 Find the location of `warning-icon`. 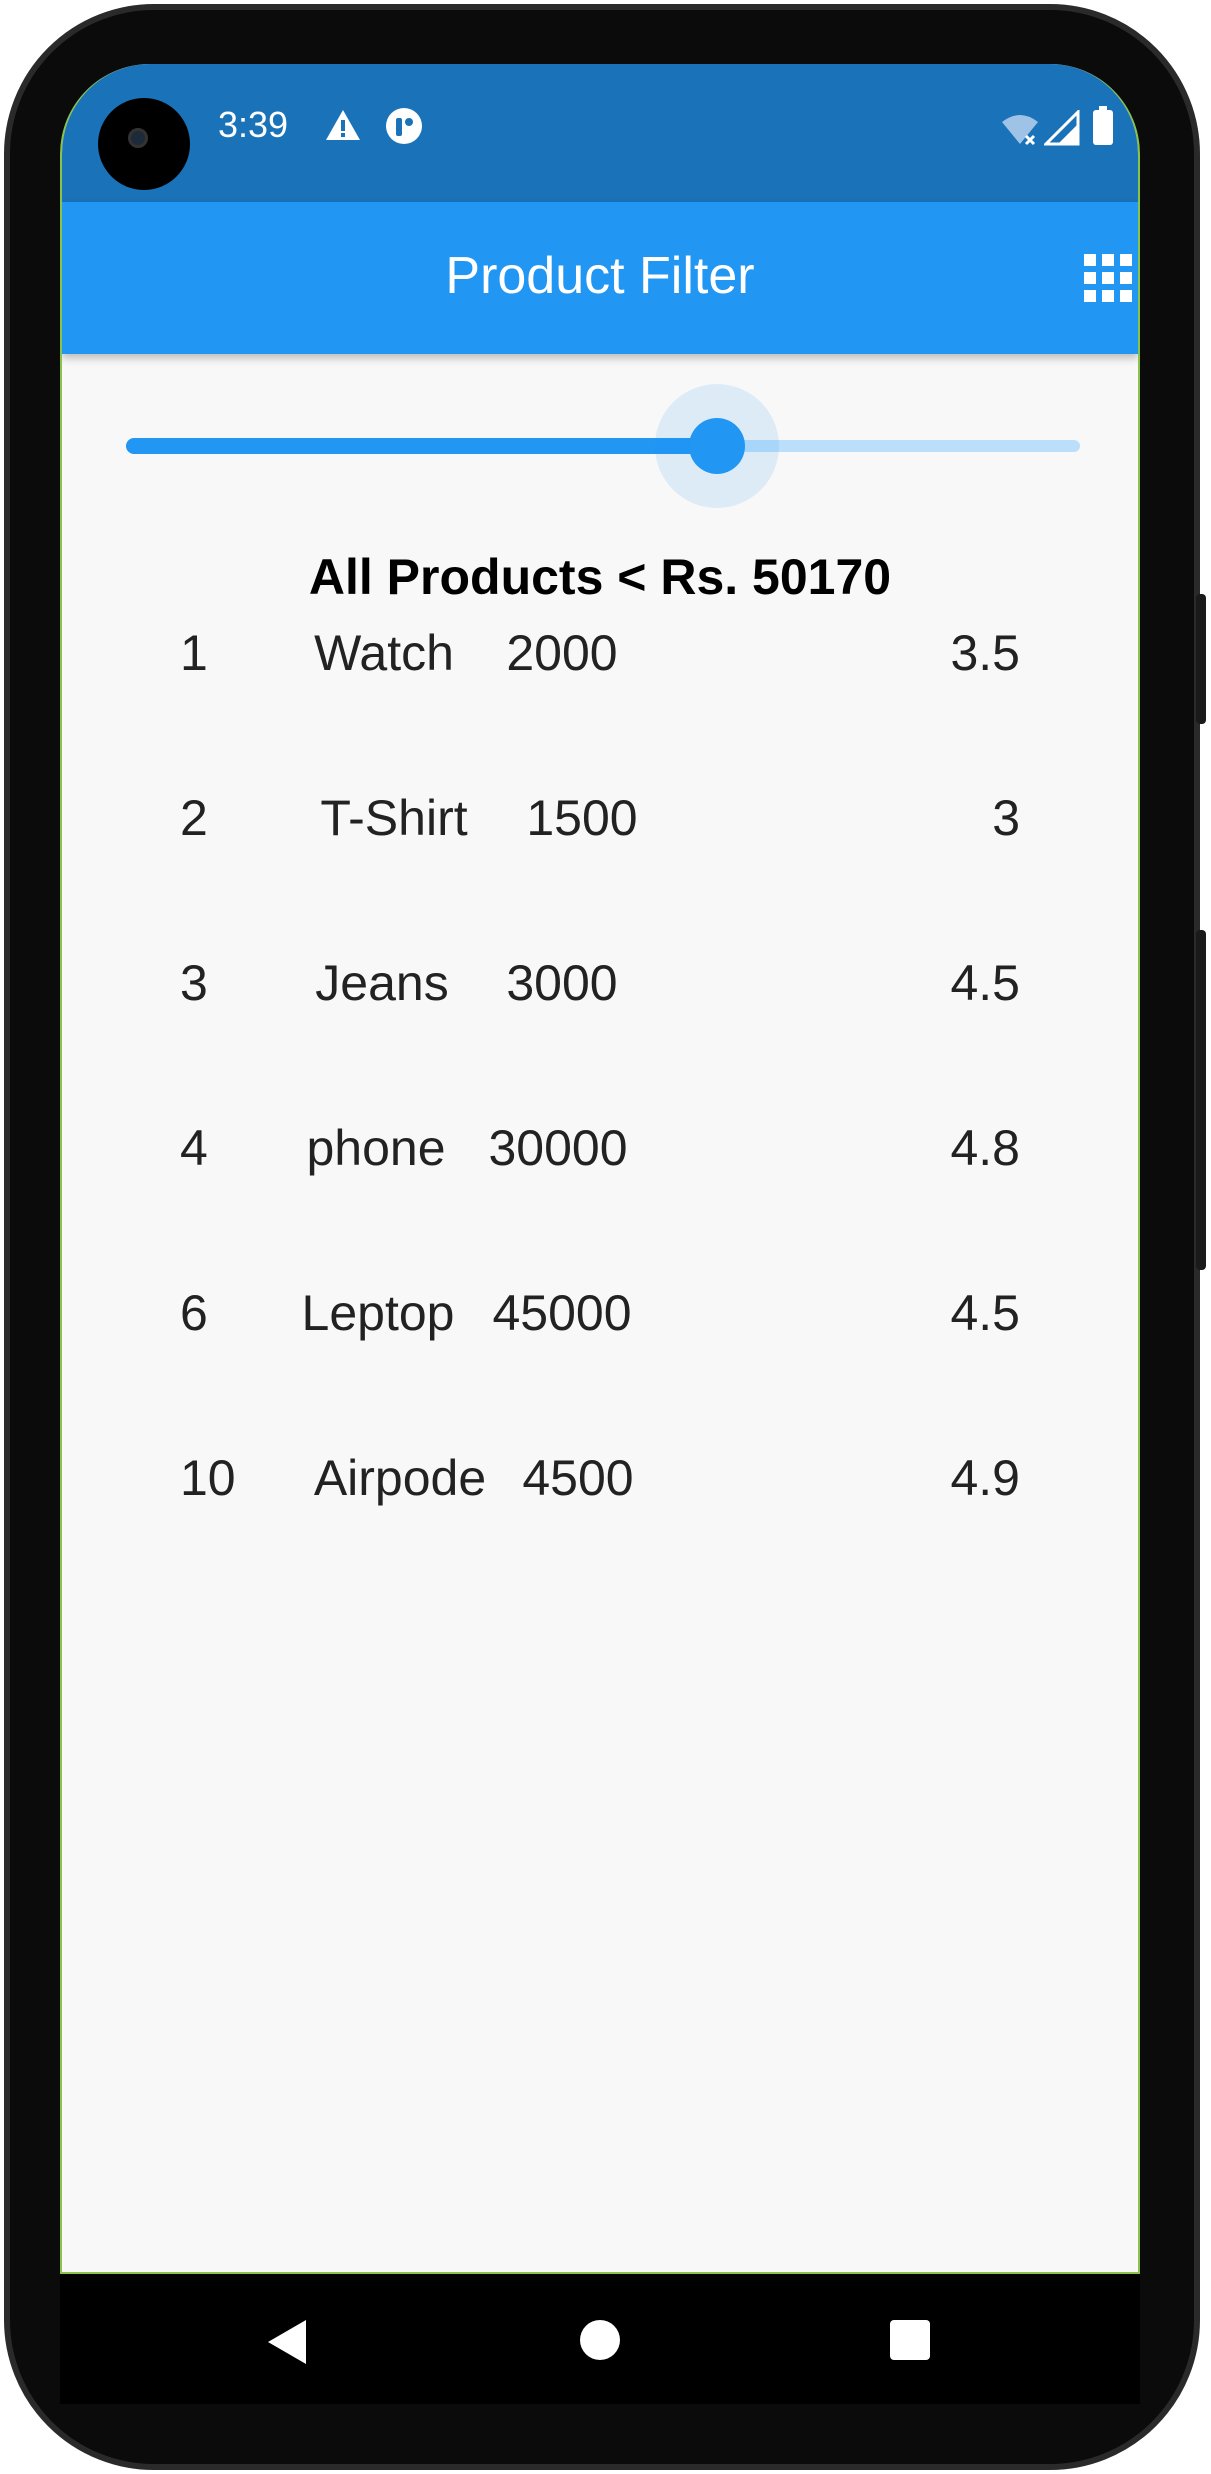

warning-icon is located at coordinates (343, 125).